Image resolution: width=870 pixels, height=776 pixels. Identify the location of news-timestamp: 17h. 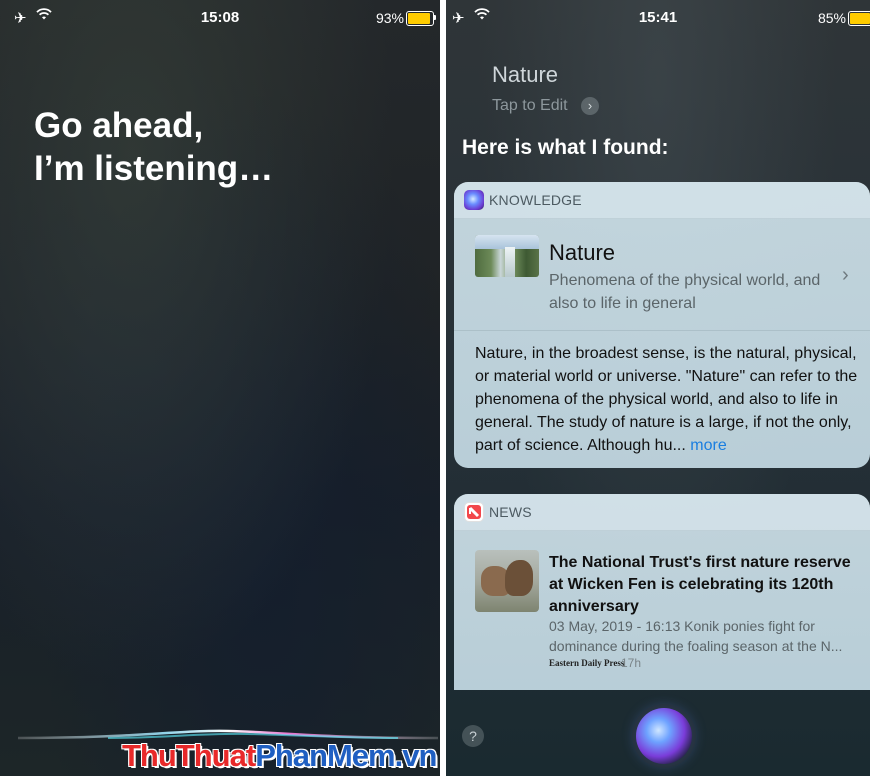
(631, 663).